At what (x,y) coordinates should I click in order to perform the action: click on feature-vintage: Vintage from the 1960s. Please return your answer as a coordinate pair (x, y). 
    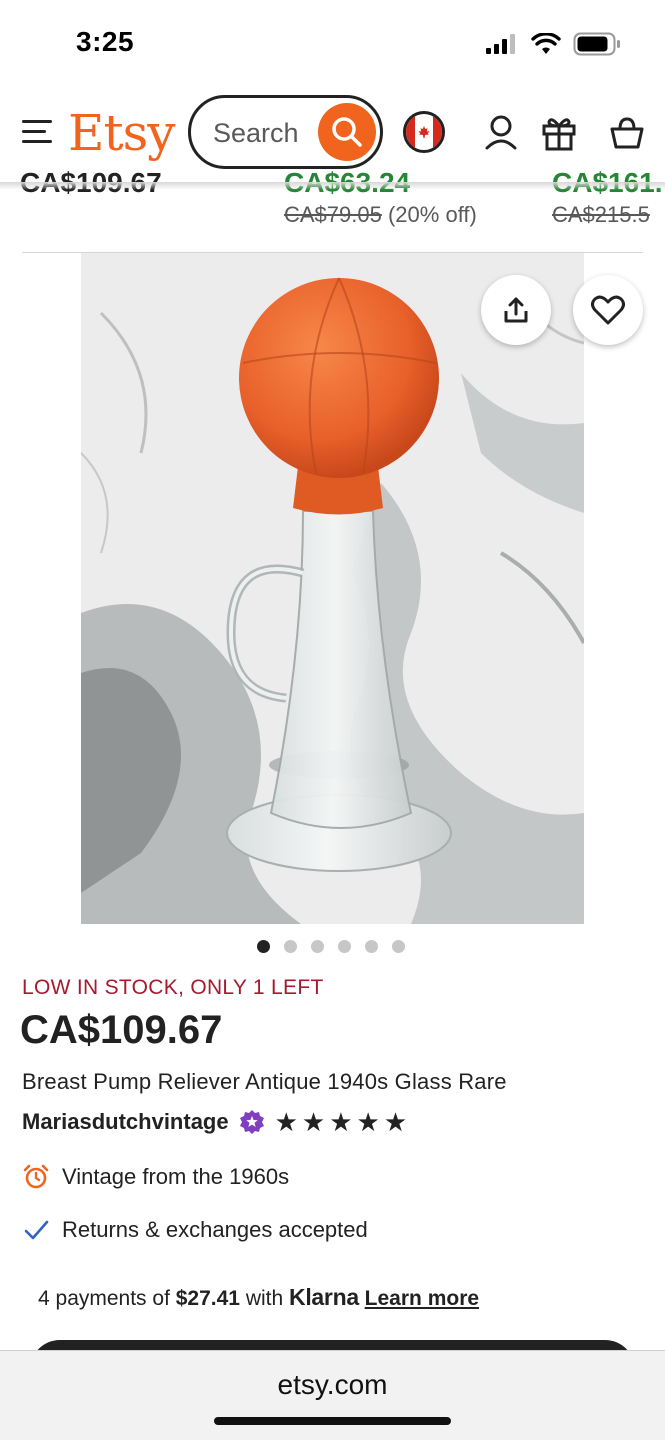
    Looking at the image, I should click on (155, 1177).